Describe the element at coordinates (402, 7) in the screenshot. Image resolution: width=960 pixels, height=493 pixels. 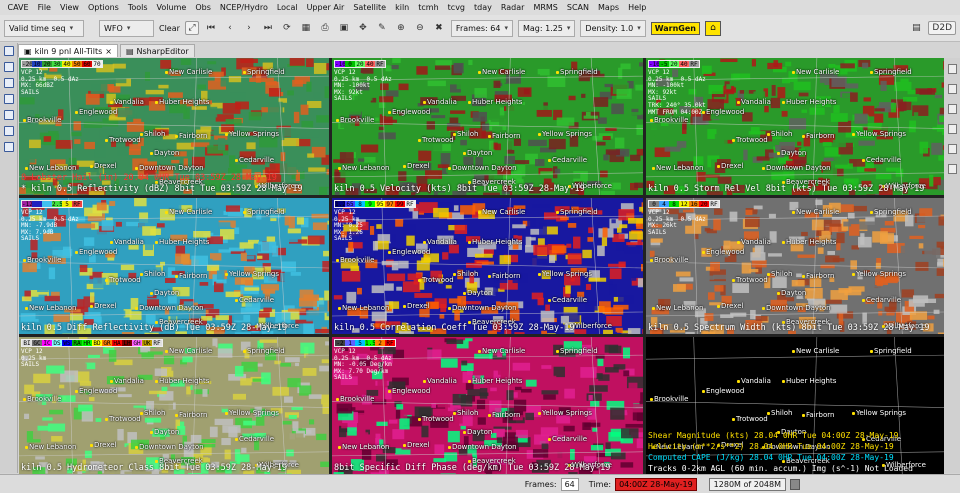
I see `menu-item: kiln` at that location.